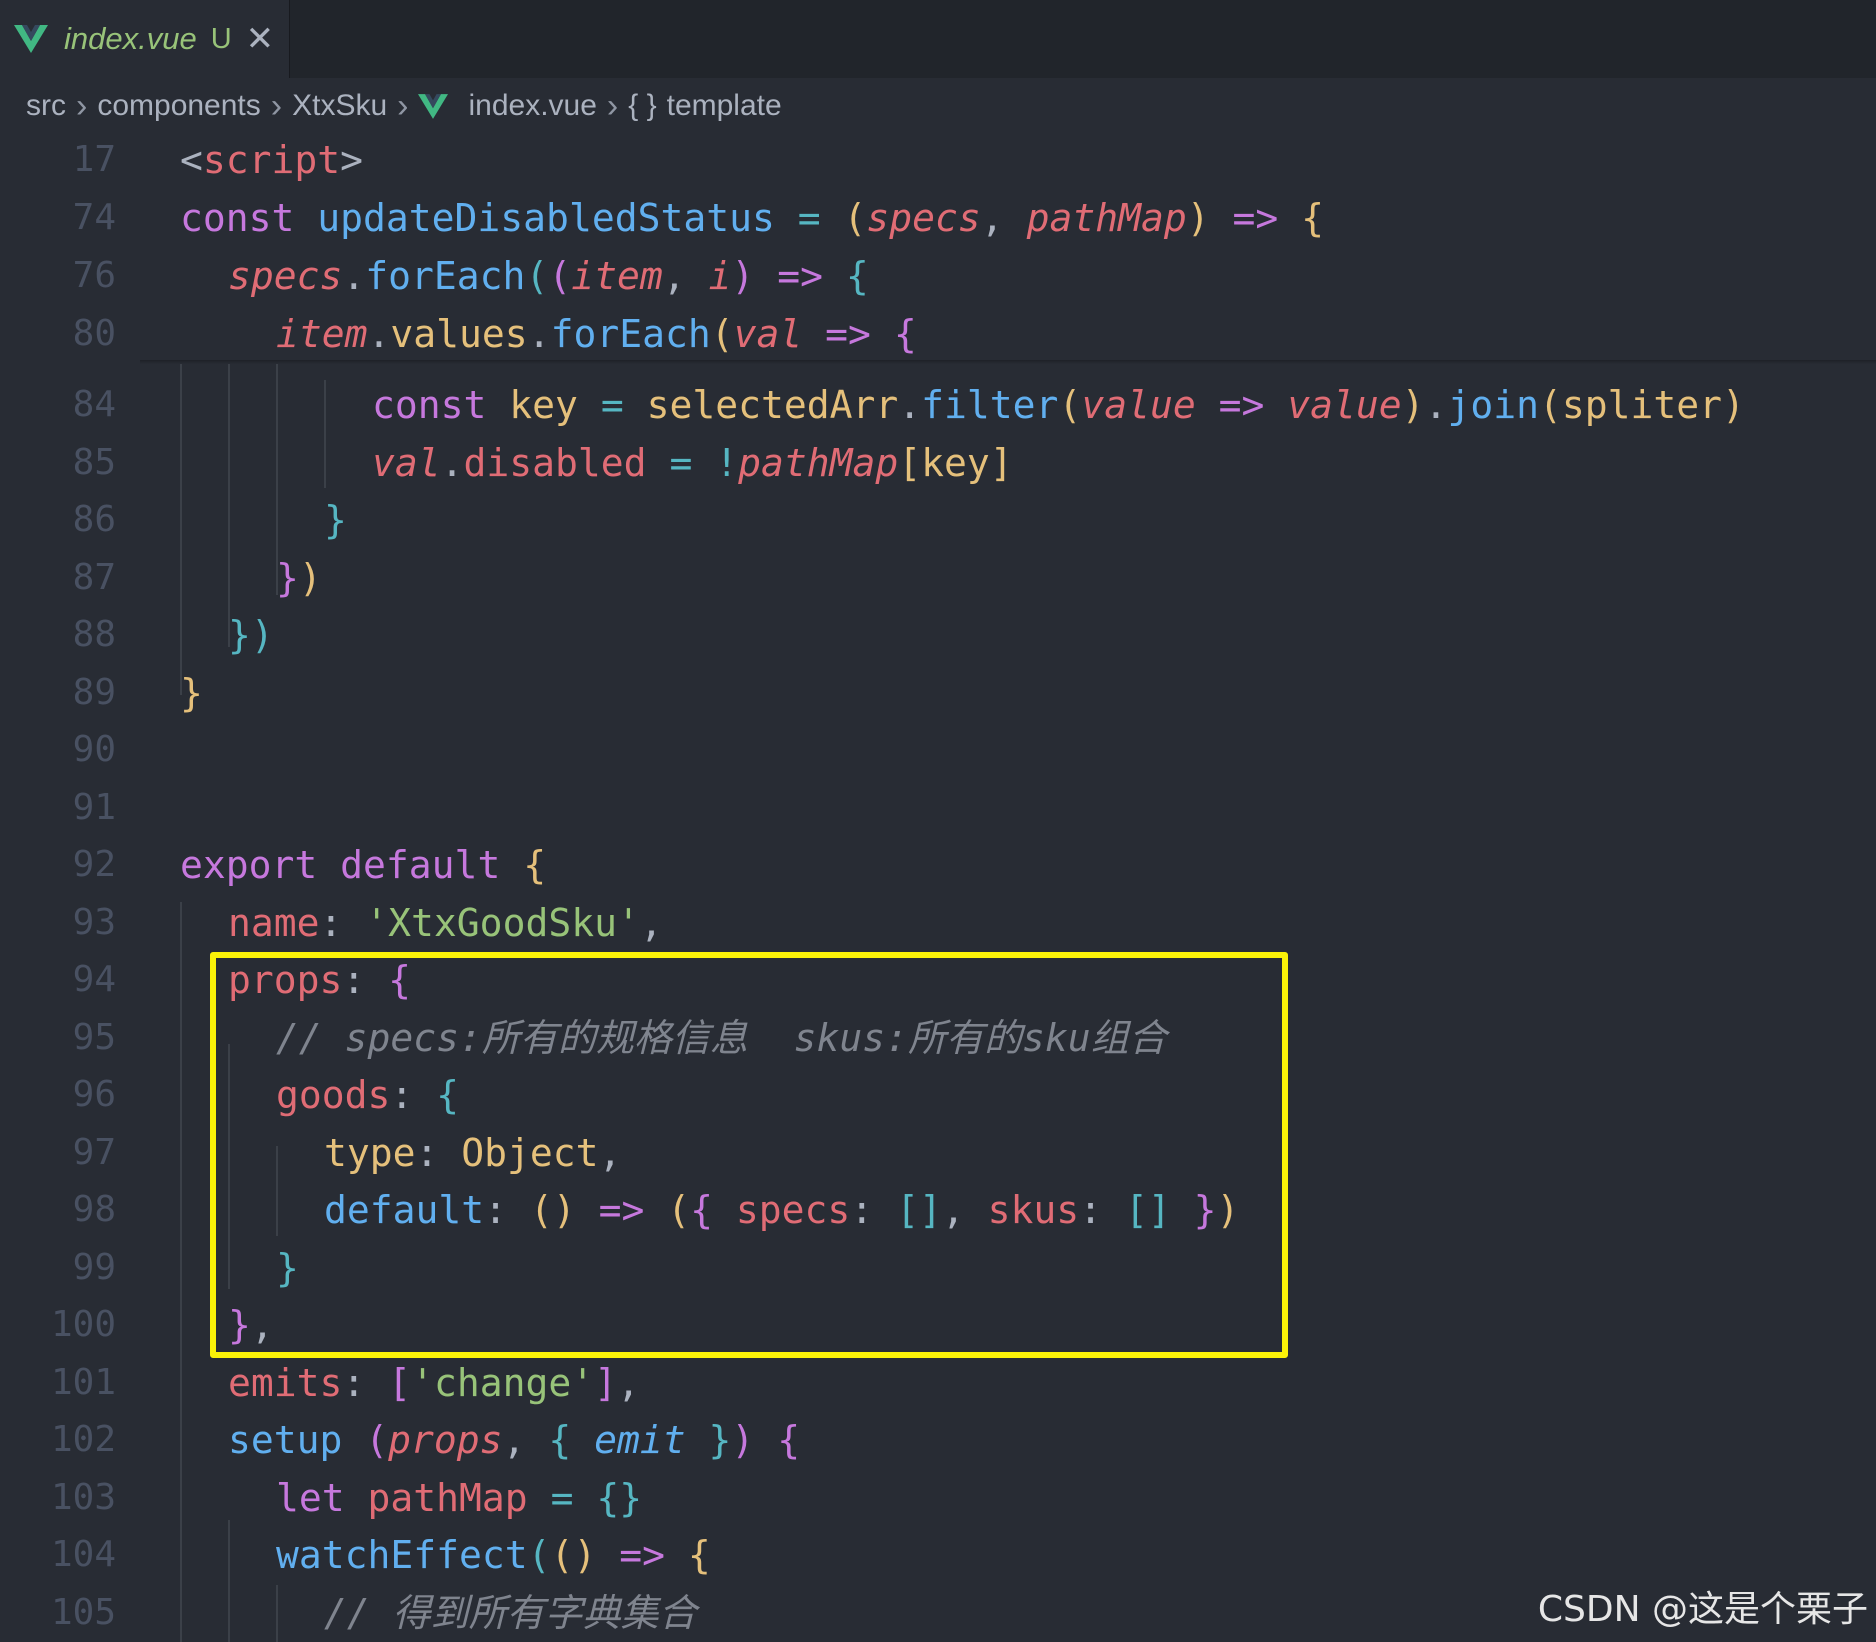 The height and width of the screenshot is (1642, 1876). What do you see at coordinates (271, 160) in the screenshot?
I see `code-line-17: <script>` at bounding box center [271, 160].